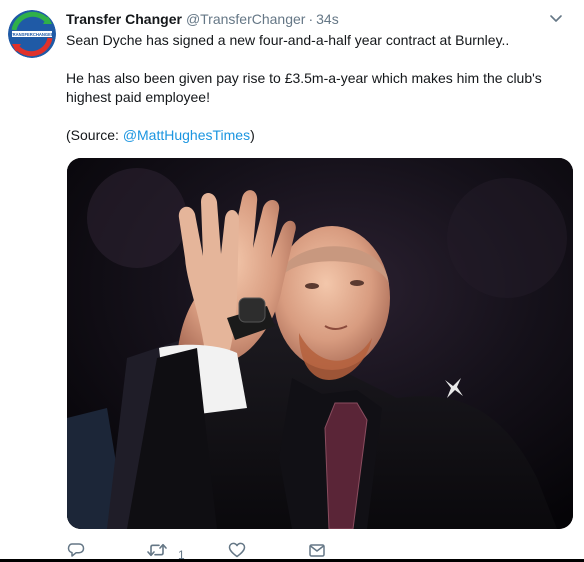  Describe the element at coordinates (327, 19) in the screenshot. I see `timestamp: 34s` at that location.